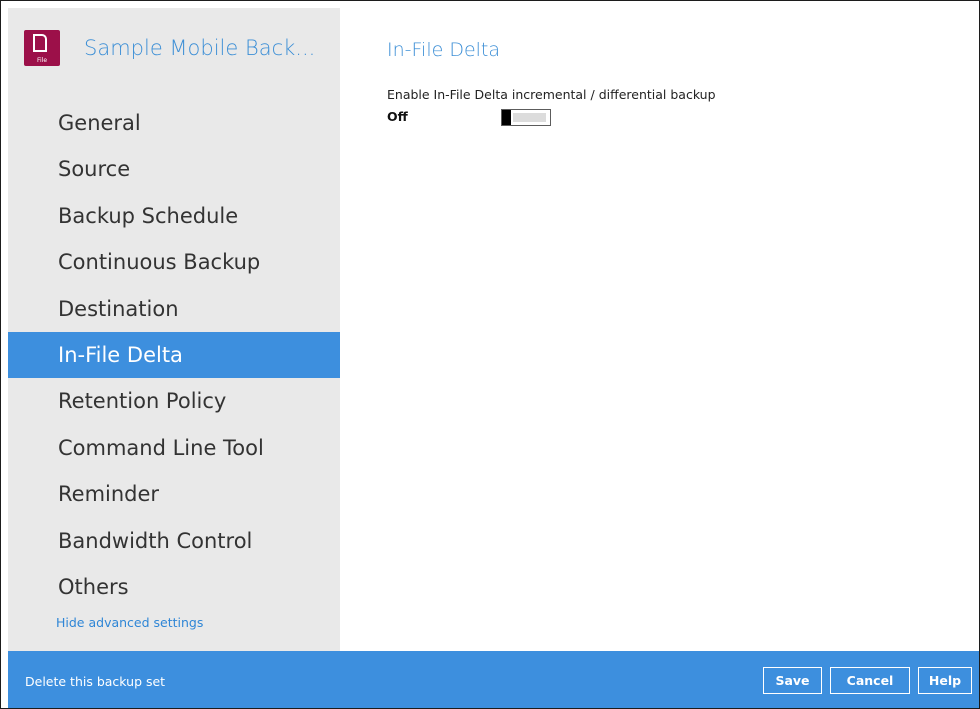 The height and width of the screenshot is (709, 980). I want to click on toggle-track, so click(529, 117).